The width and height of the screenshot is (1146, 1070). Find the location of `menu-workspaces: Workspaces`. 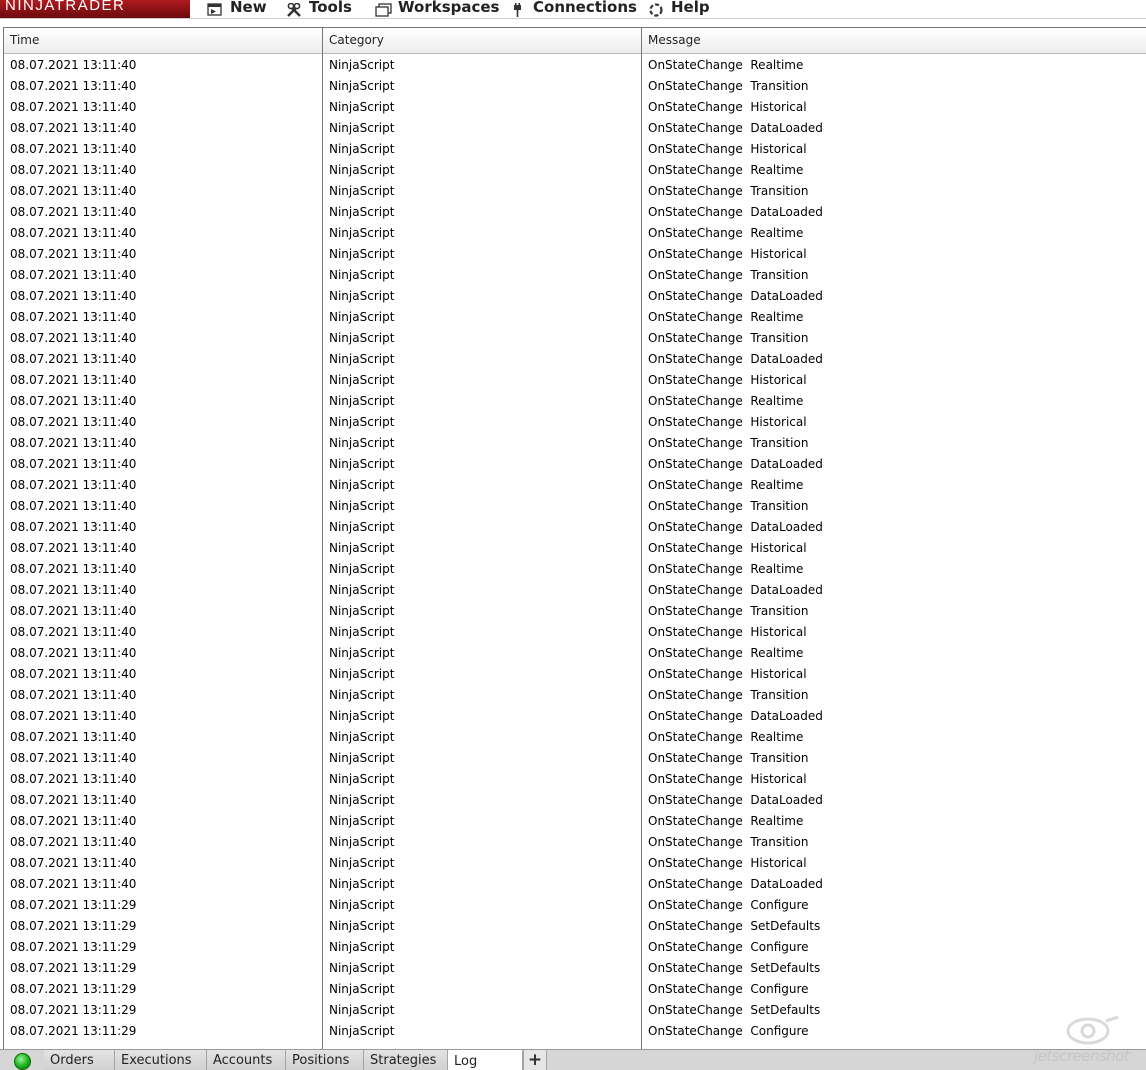

menu-workspaces: Workspaces is located at coordinates (437, 9).